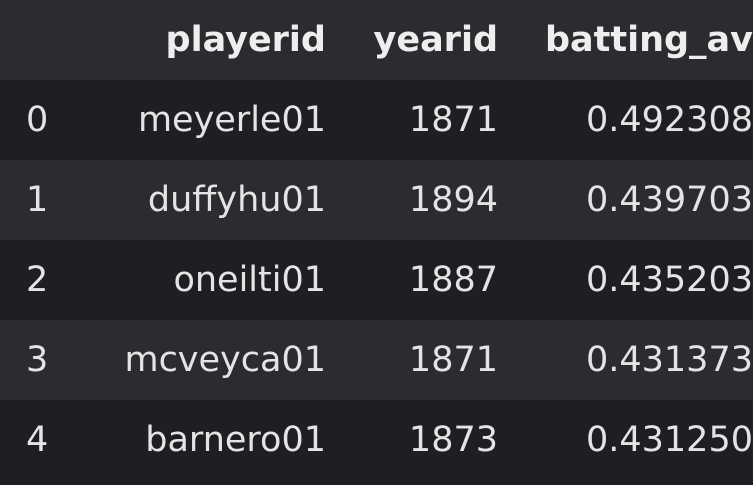 The height and width of the screenshot is (485, 753). I want to click on cell-batting-av: 0.431250, so click(669, 440).